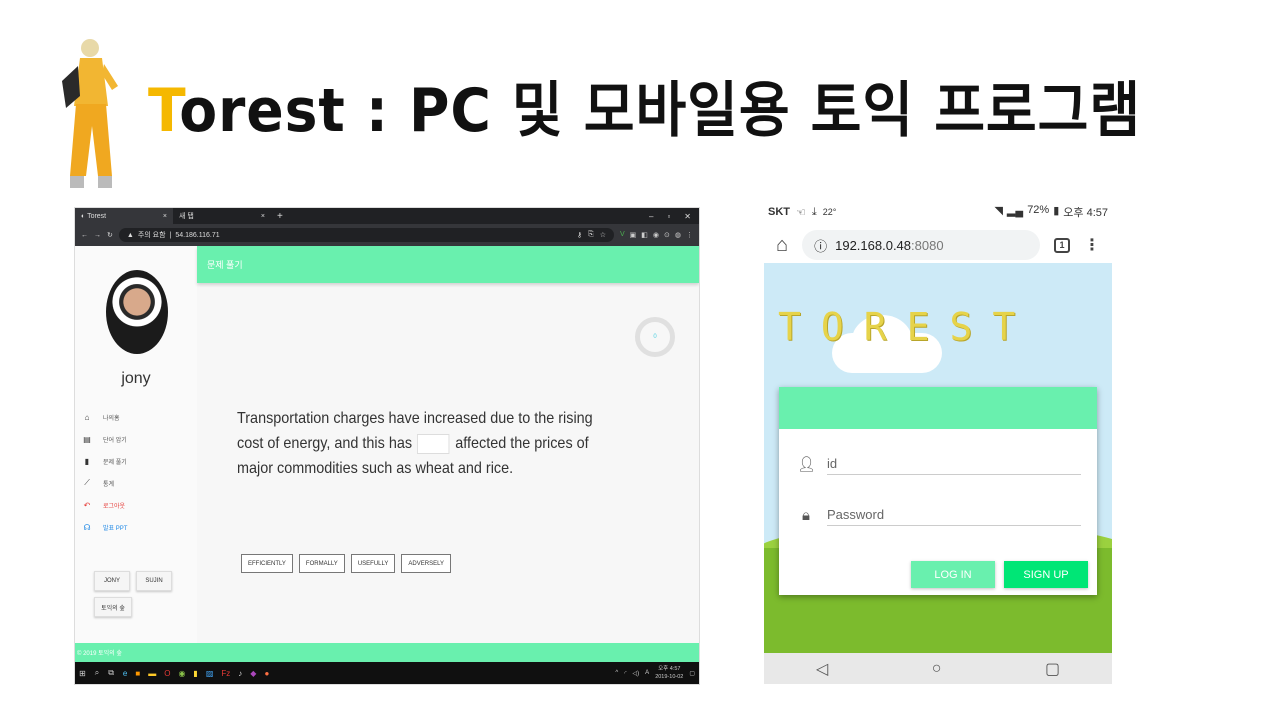 The image size is (1280, 720). What do you see at coordinates (136, 505) in the screenshot?
I see `sidebar-item-logout: ↶ 로그아웃` at bounding box center [136, 505].